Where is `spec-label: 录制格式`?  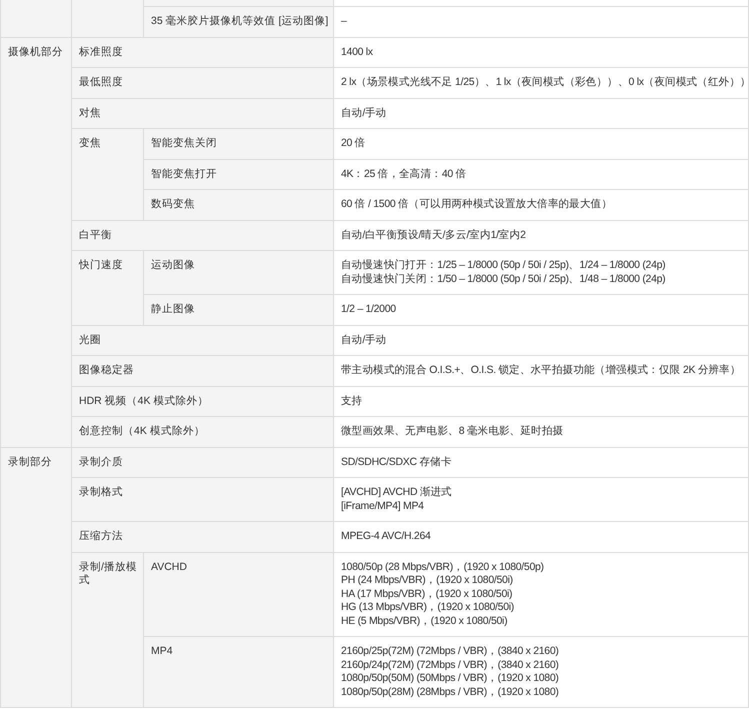
spec-label: 录制格式 is located at coordinates (101, 493).